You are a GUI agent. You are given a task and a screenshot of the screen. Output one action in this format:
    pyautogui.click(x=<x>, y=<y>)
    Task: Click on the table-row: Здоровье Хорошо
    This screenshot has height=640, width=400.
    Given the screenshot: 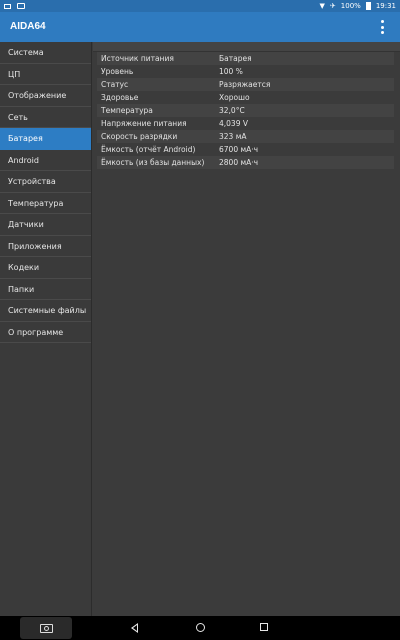 What is the action you would take?
    pyautogui.click(x=245, y=97)
    